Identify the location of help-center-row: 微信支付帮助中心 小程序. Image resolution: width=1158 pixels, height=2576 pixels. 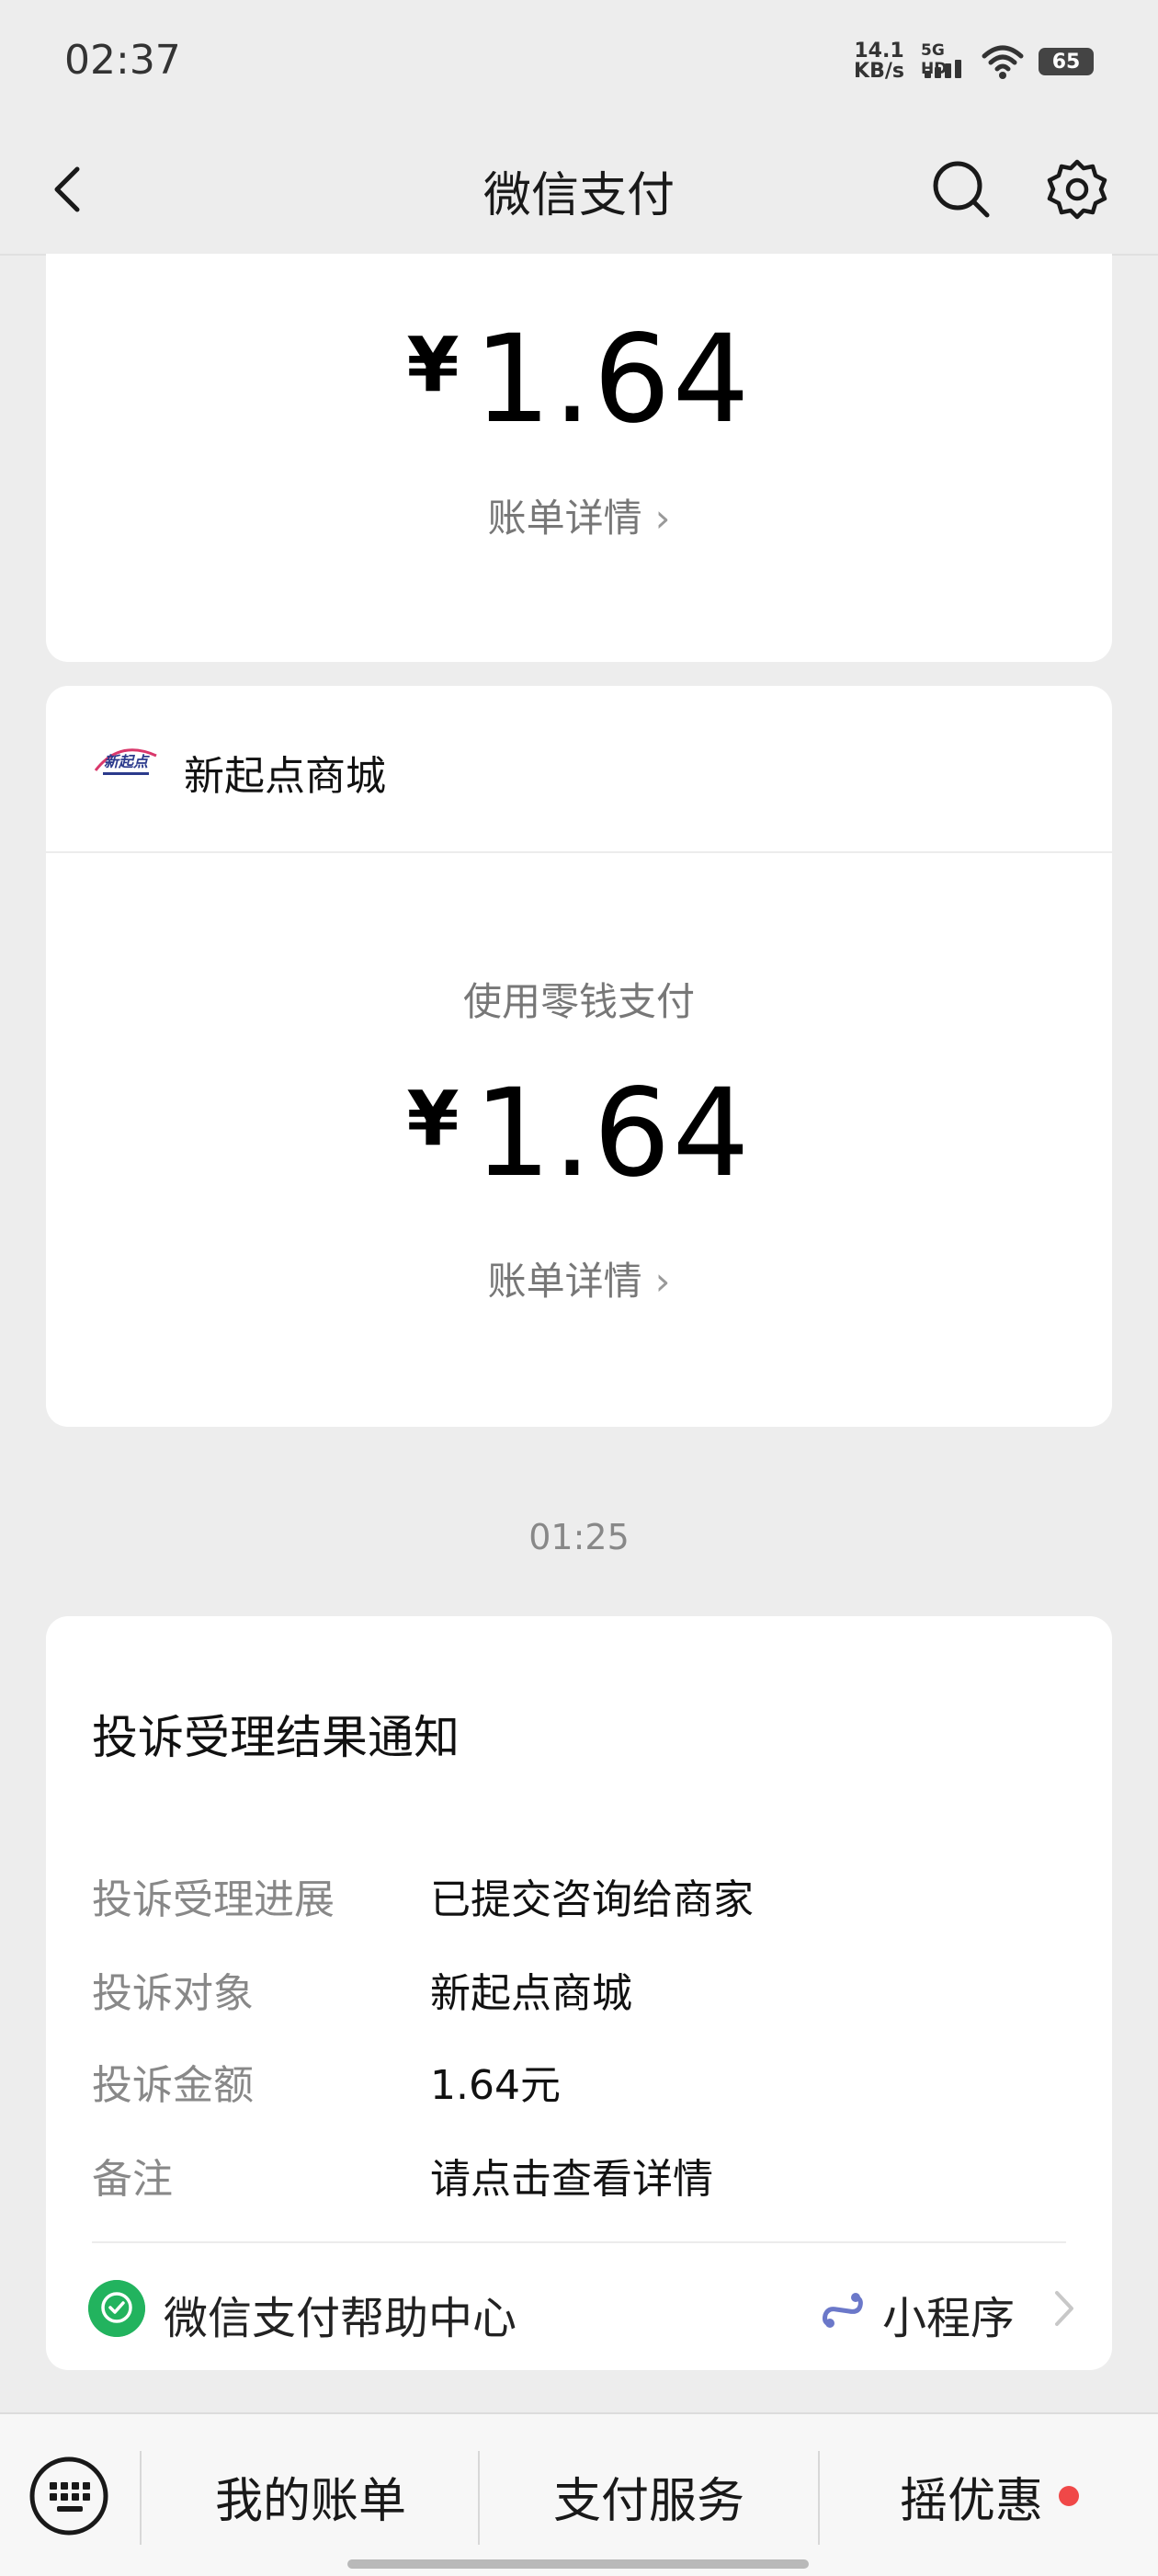
(579, 2306).